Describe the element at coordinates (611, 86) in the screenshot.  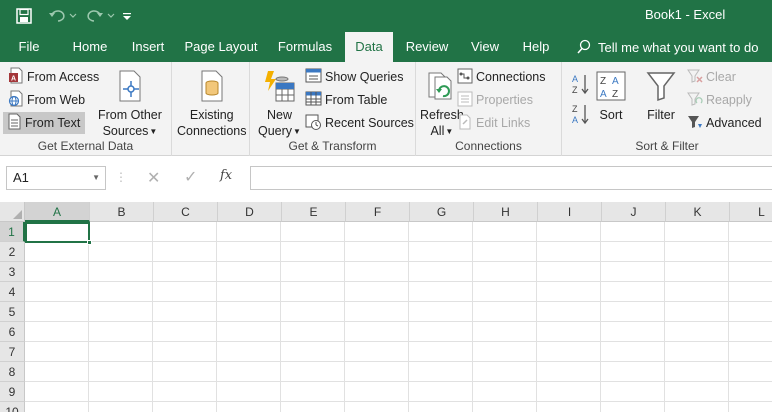
I see `sort-icon: ZAAZ` at that location.